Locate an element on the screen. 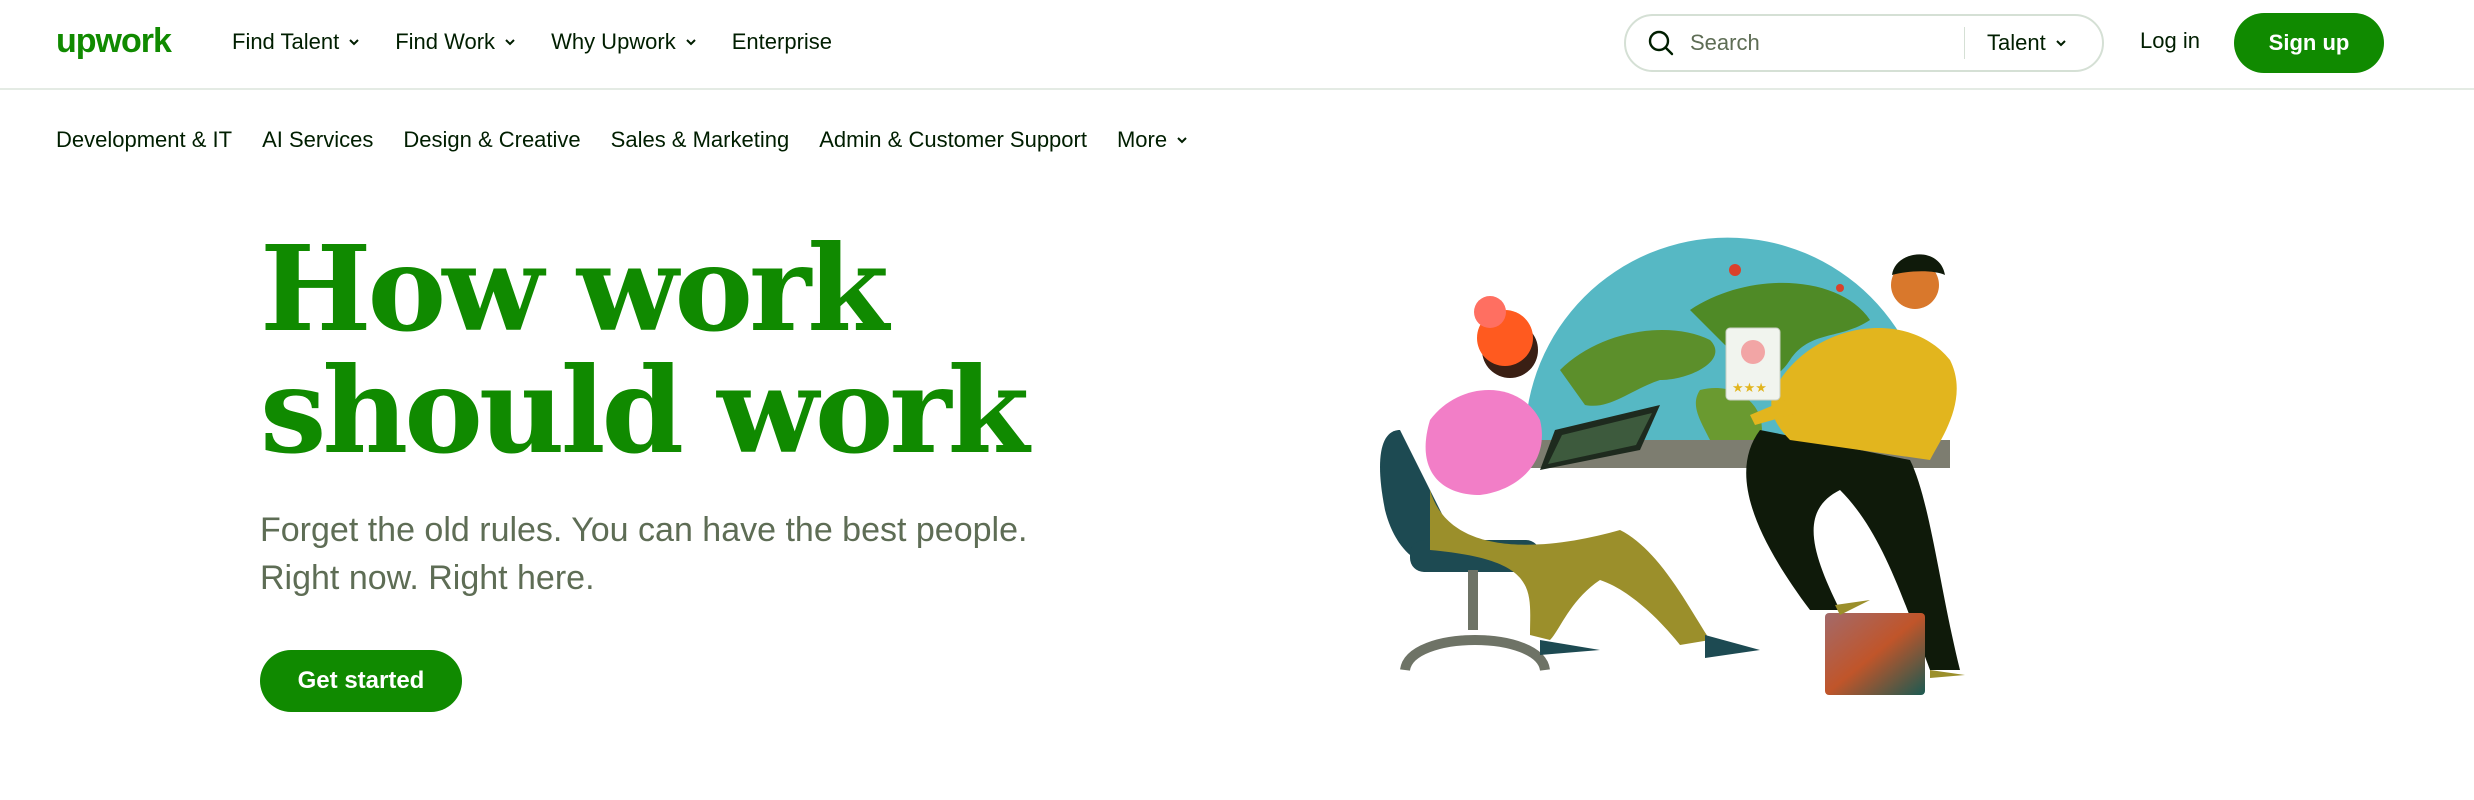 The image size is (2474, 800). signup-button: Sign up is located at coordinates (2309, 43).